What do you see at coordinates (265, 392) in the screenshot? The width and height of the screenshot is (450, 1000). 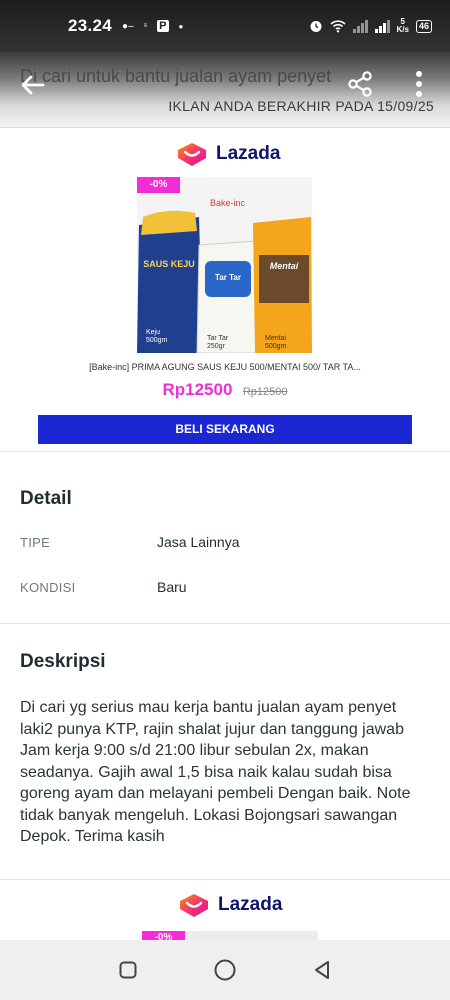 I see `product-old-price: Rp12500` at bounding box center [265, 392].